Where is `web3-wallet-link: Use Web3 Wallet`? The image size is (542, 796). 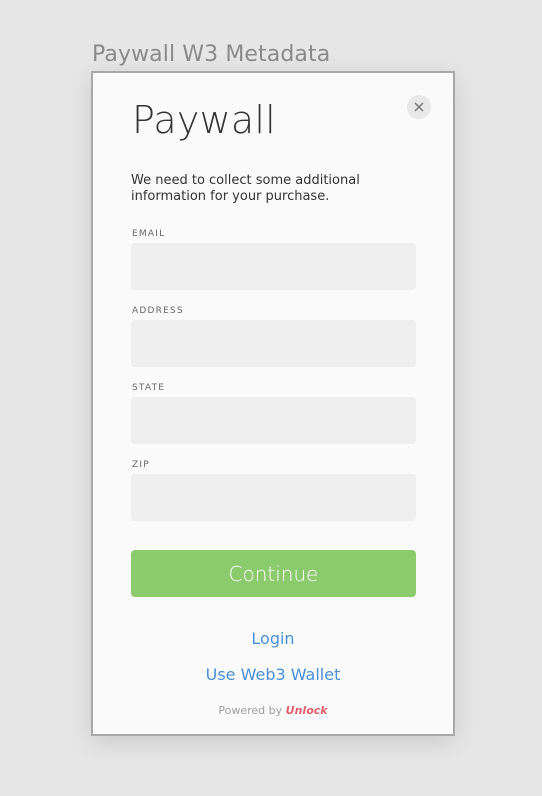
web3-wallet-link: Use Web3 Wallet is located at coordinates (273, 674).